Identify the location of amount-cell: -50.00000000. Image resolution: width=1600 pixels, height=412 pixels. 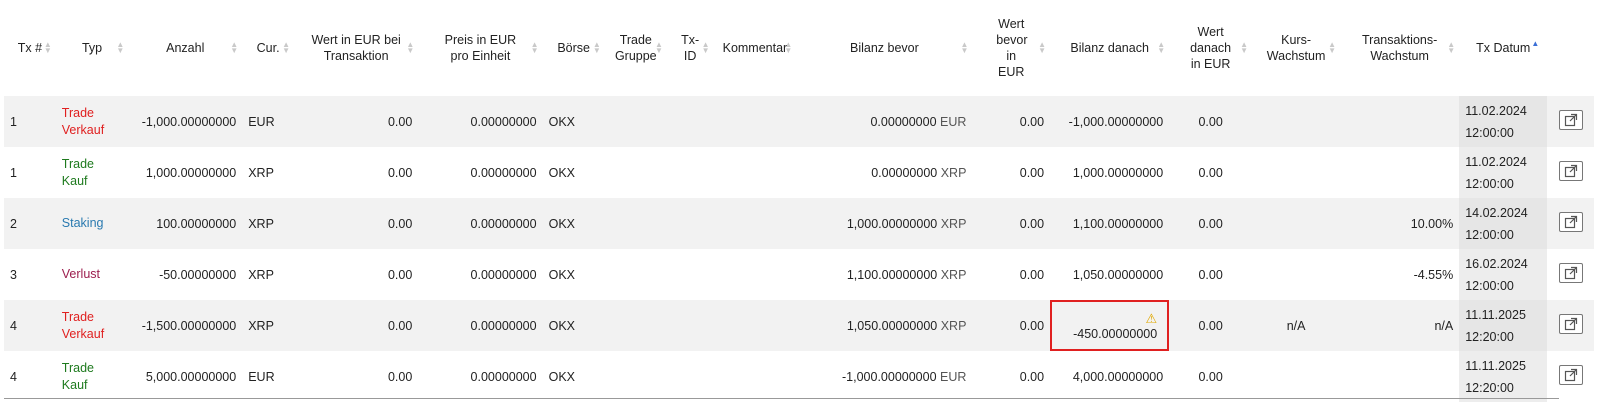
(198, 274).